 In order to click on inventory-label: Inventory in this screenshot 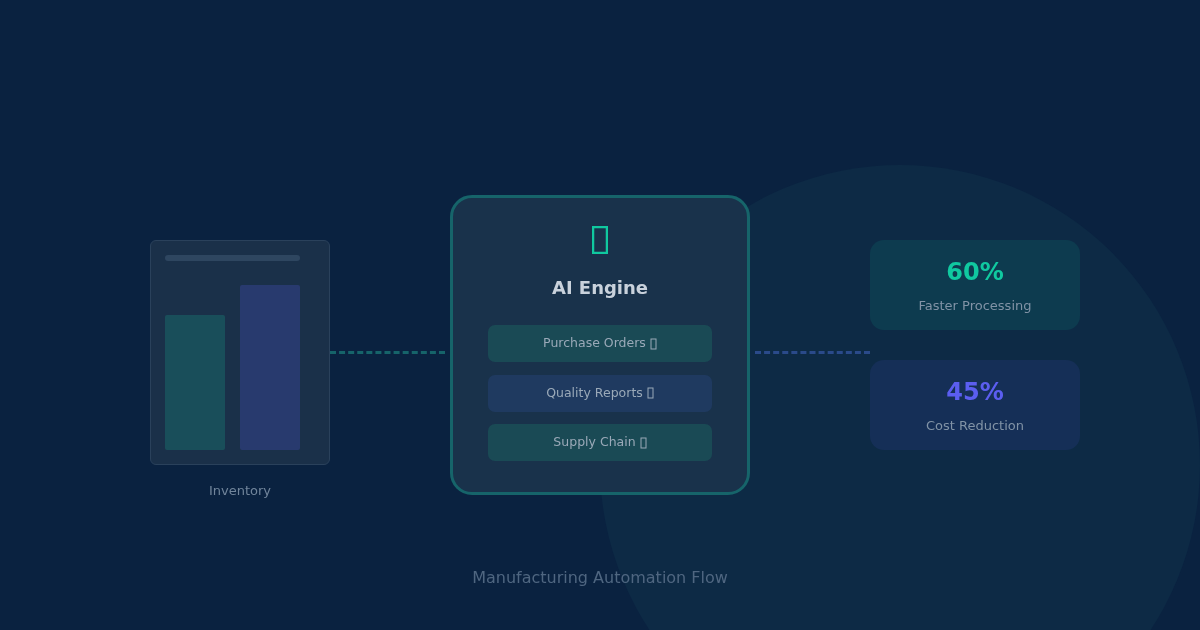, I will do `click(240, 491)`.